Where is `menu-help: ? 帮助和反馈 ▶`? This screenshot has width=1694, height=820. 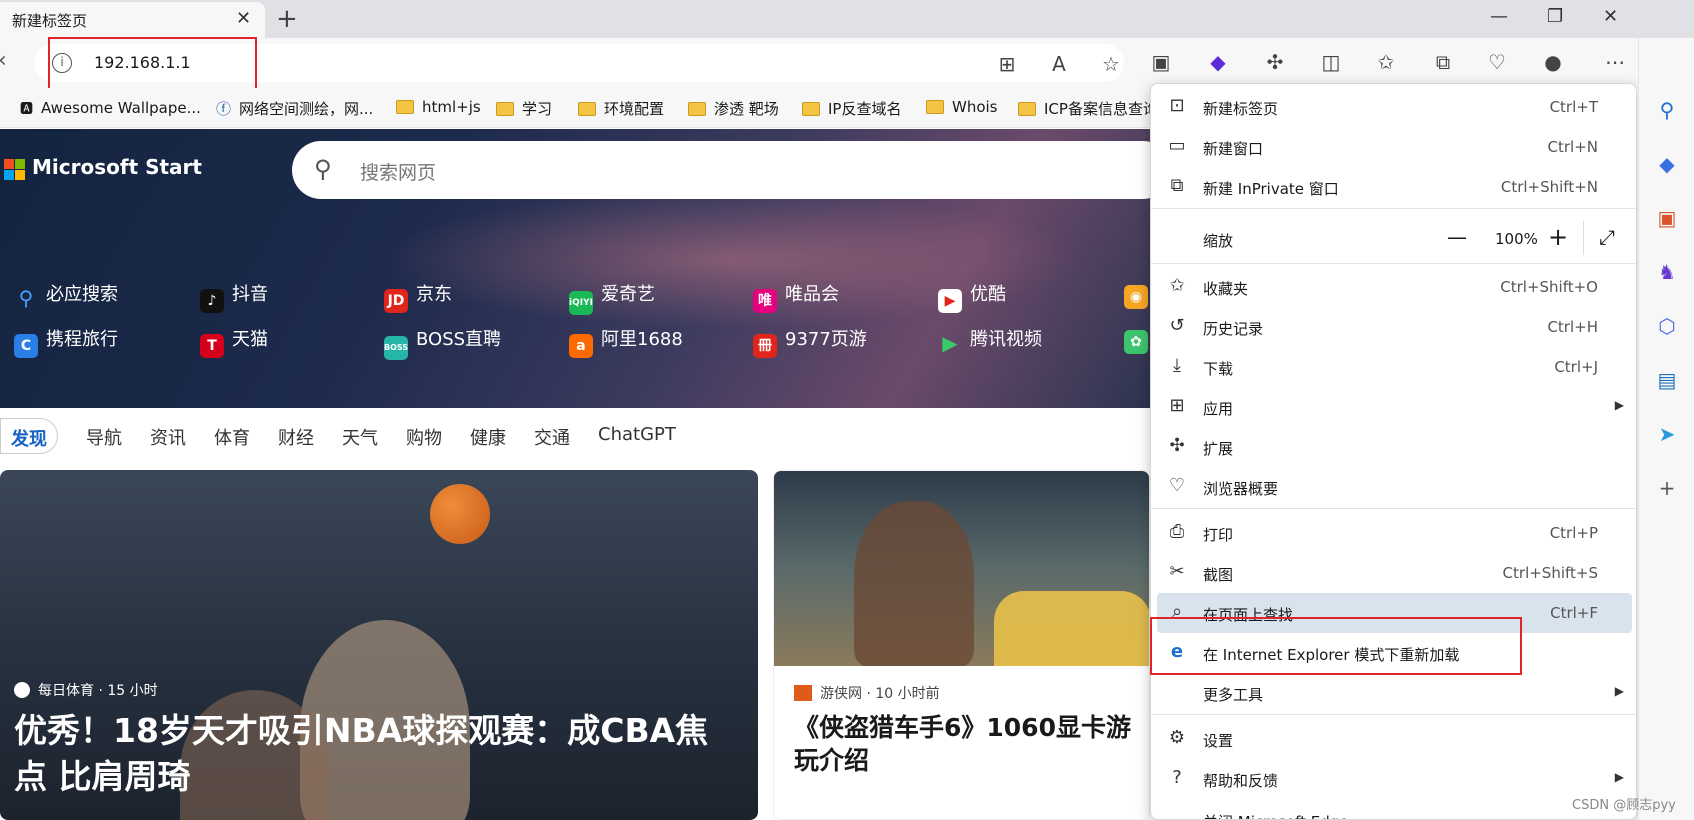
menu-help: ? 帮助和反馈 ▶ is located at coordinates (1393, 779).